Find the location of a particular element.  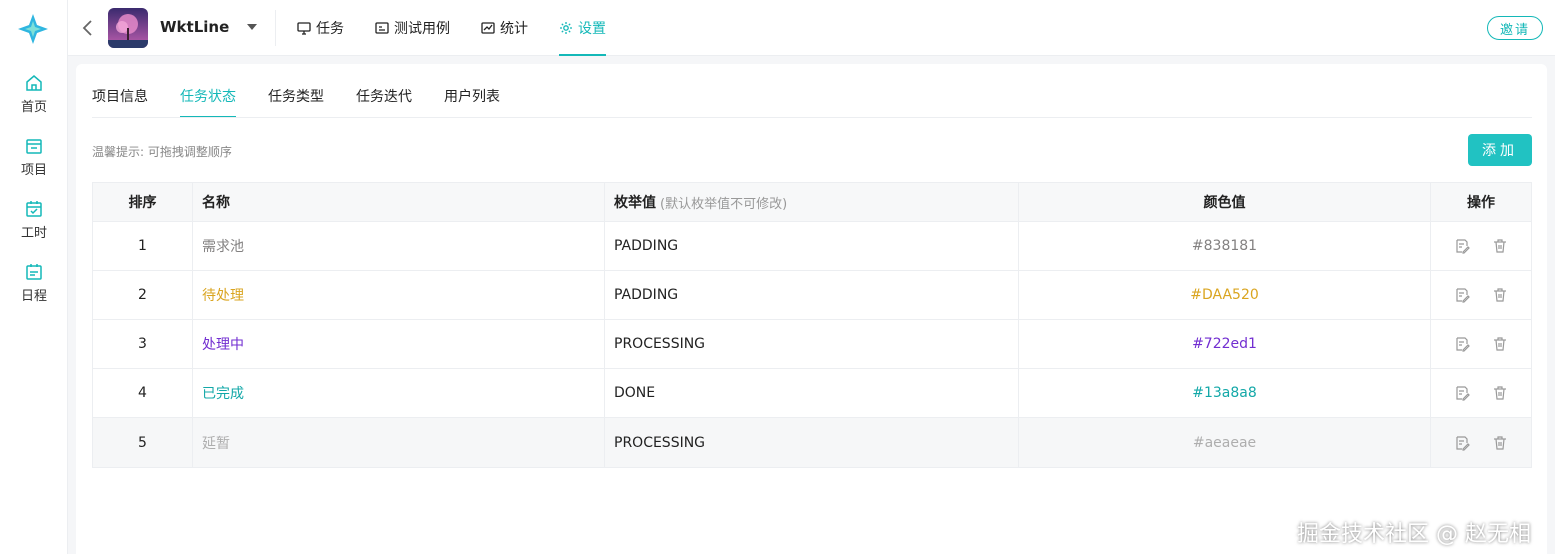

row-name: 已完成 is located at coordinates (399, 393).